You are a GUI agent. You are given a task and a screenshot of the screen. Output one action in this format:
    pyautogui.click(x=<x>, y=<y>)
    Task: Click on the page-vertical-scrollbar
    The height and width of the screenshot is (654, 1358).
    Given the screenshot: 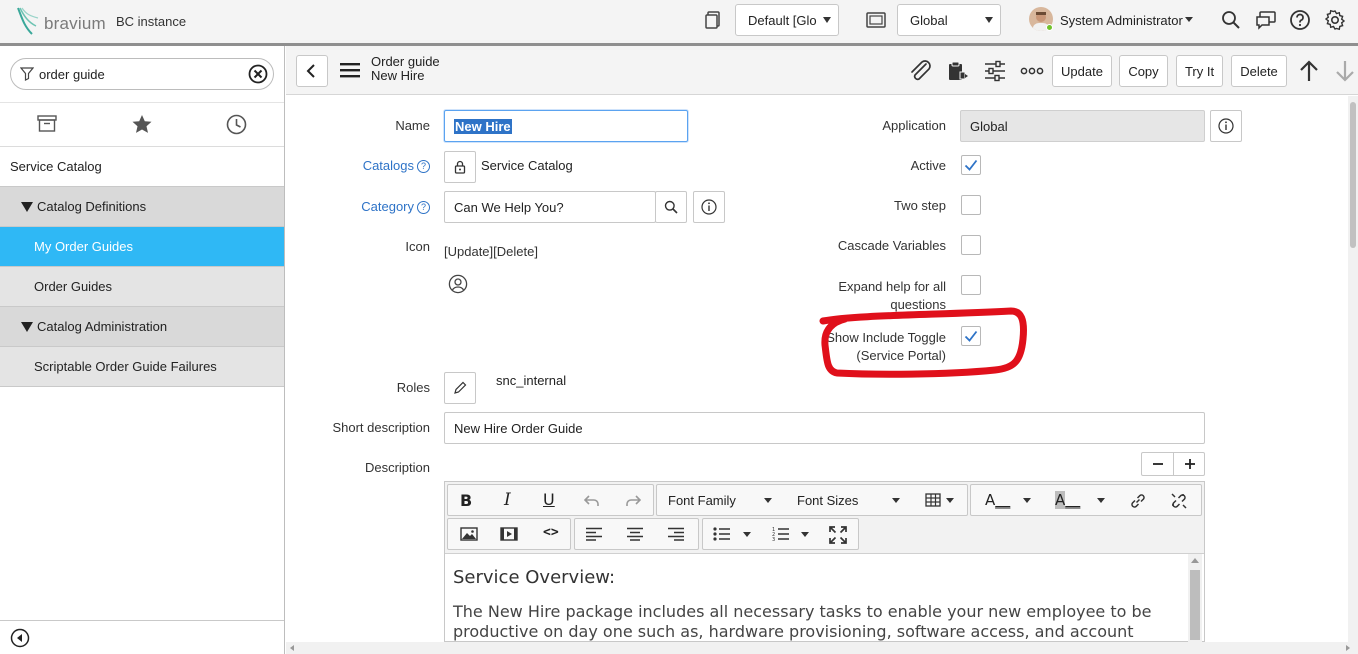 What is the action you would take?
    pyautogui.click(x=1353, y=369)
    